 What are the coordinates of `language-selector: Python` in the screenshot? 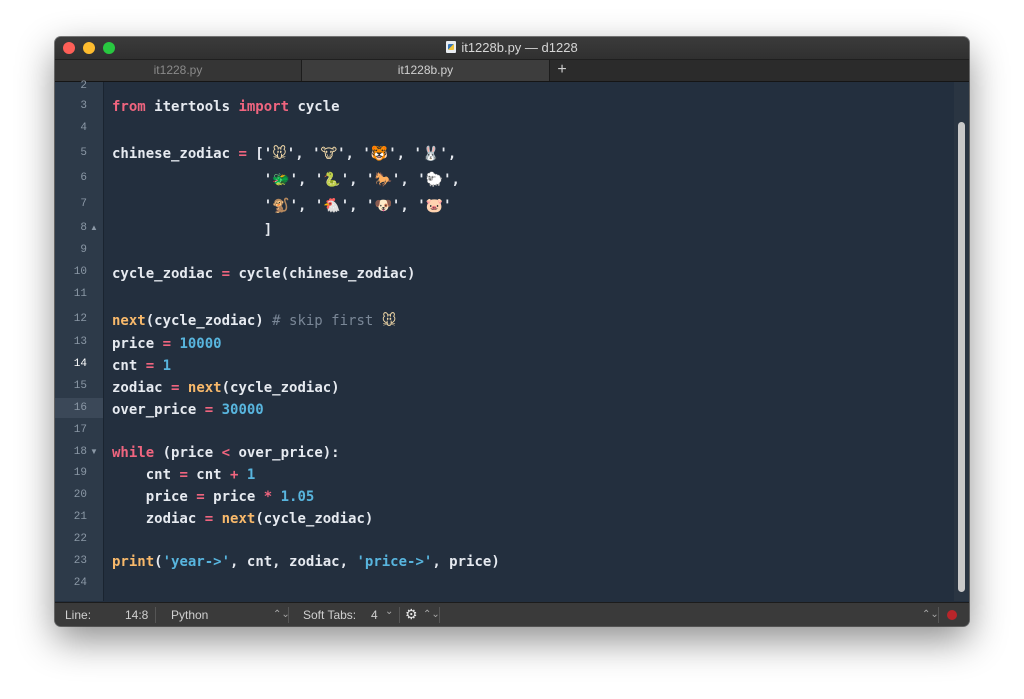 It's located at (189, 615).